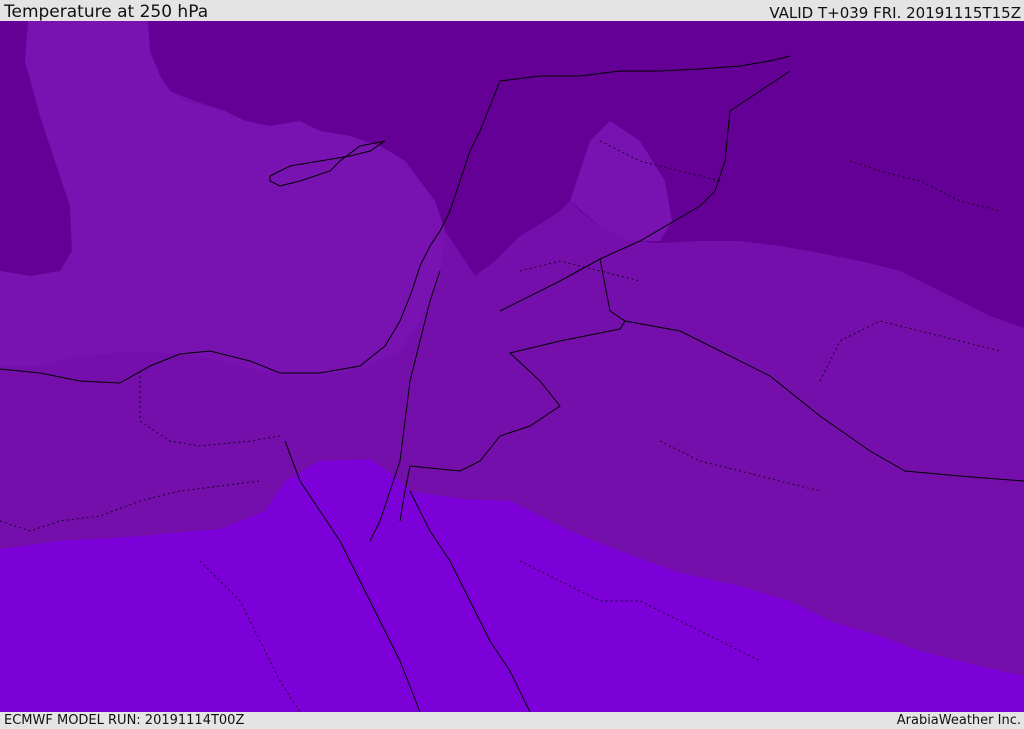 The width and height of the screenshot is (1024, 729). Describe the element at coordinates (958, 720) in the screenshot. I see `credit-text: ArabiaWeather Inc.` at that location.